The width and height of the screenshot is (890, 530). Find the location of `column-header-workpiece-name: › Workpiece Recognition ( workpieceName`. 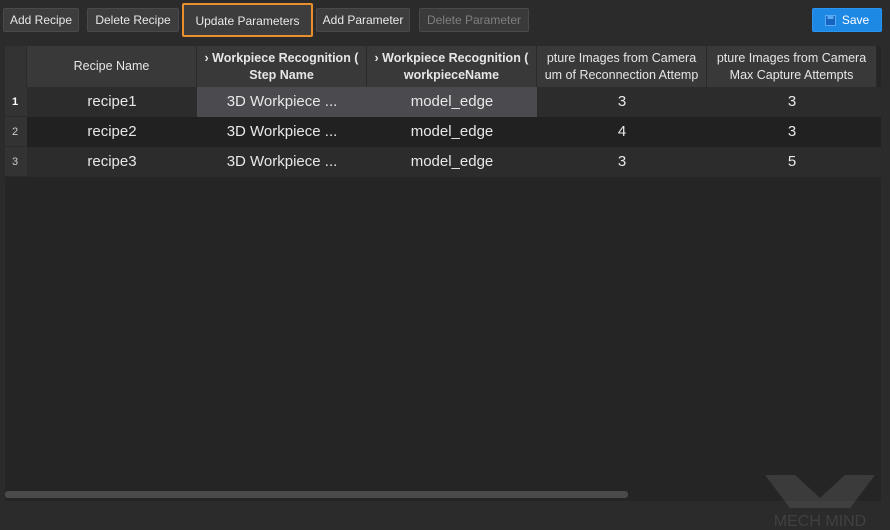

column-header-workpiece-name: › Workpiece Recognition ( workpieceName is located at coordinates (452, 66).